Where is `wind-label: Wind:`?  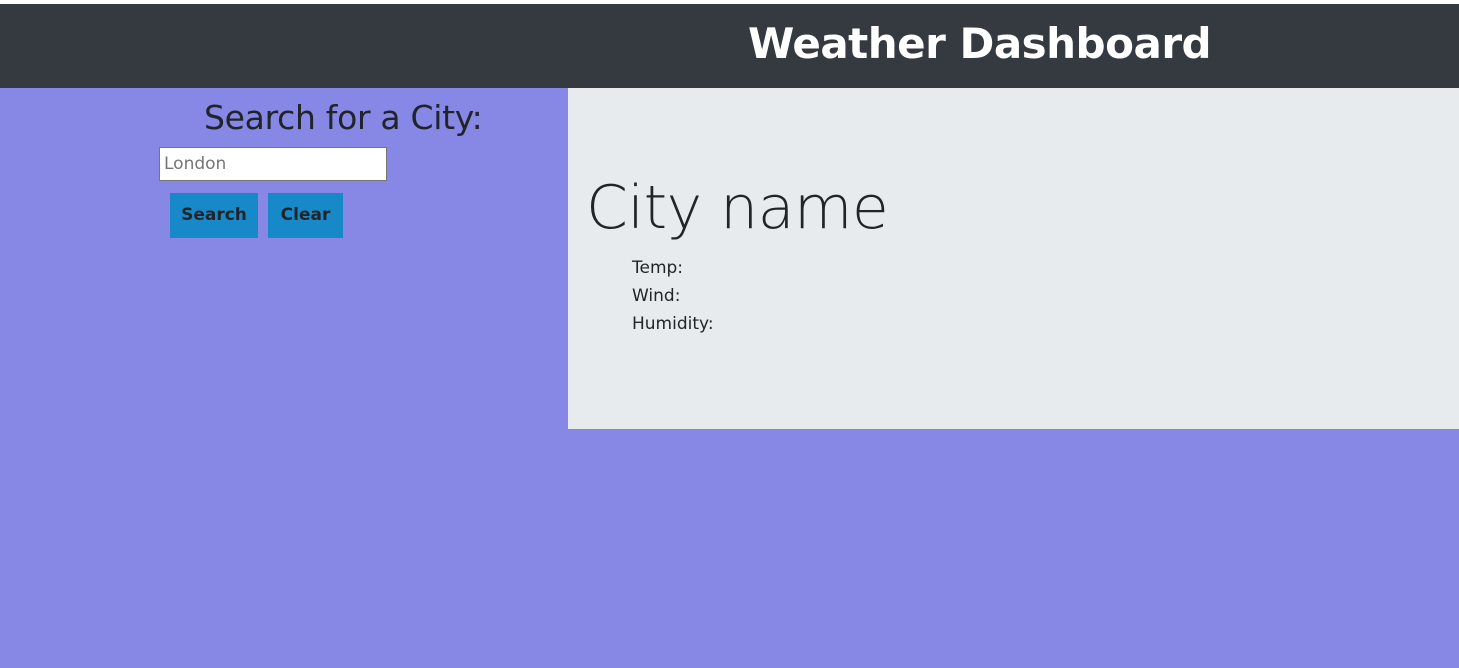 wind-label: Wind: is located at coordinates (656, 296).